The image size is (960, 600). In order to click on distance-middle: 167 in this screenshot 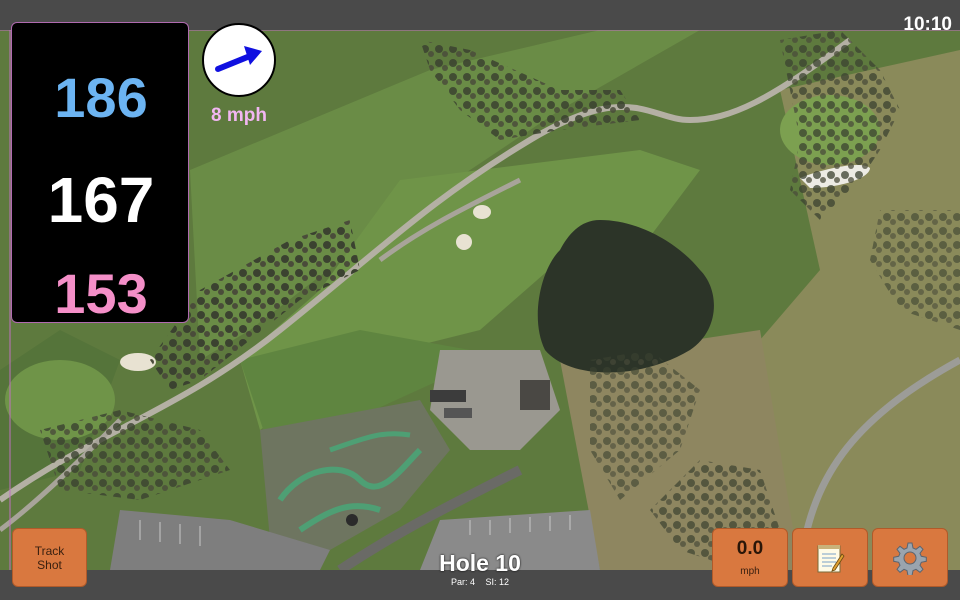, I will do `click(101, 200)`.